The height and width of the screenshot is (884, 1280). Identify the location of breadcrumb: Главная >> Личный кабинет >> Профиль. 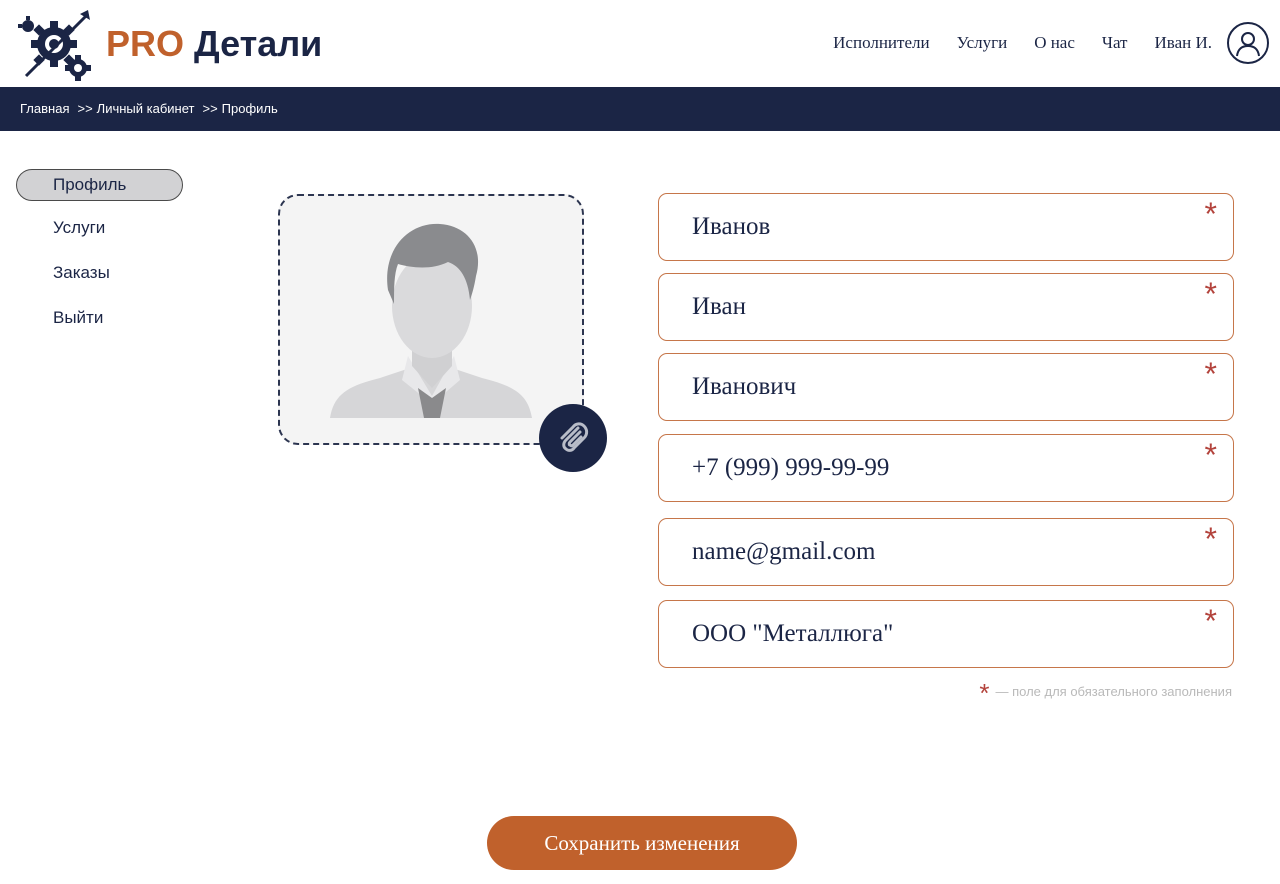
(149, 109).